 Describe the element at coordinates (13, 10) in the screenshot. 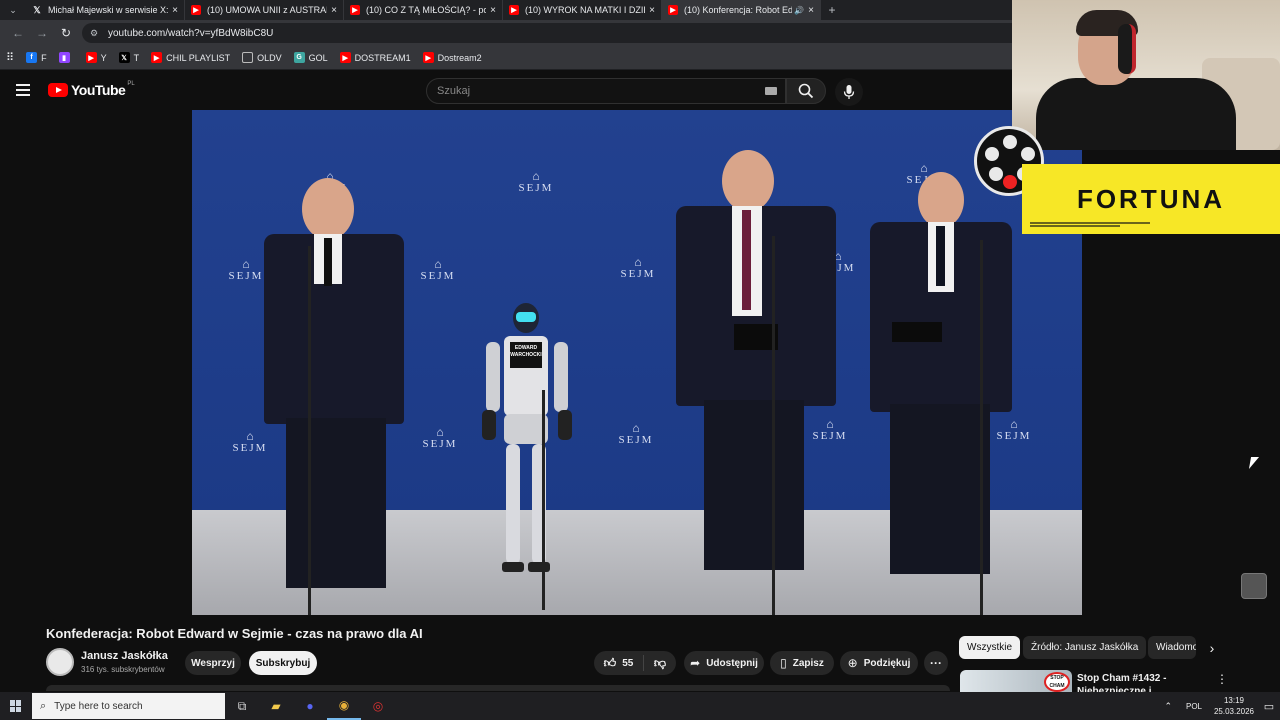

I see `tab-search-icon: ⌄` at that location.